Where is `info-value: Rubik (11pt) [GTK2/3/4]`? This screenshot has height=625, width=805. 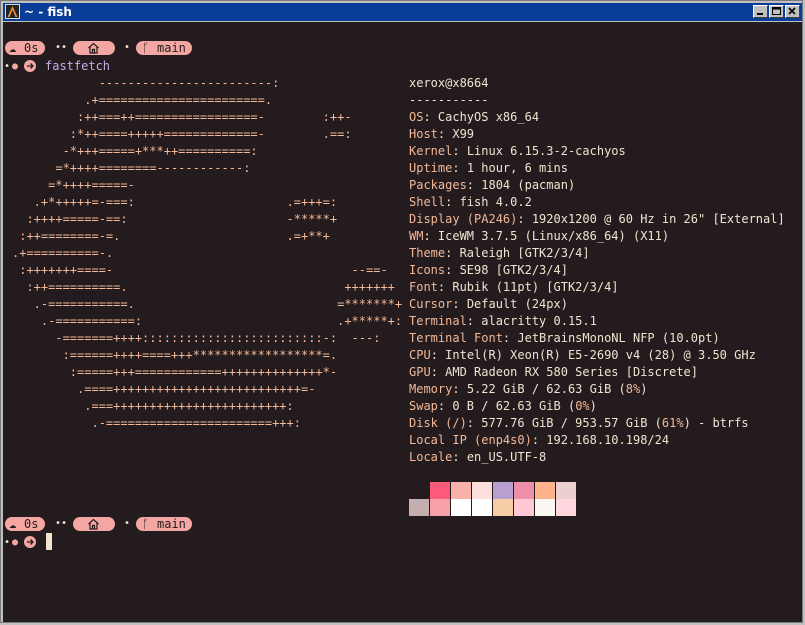 info-value: Rubik (11pt) [GTK2/3/4] is located at coordinates (535, 287).